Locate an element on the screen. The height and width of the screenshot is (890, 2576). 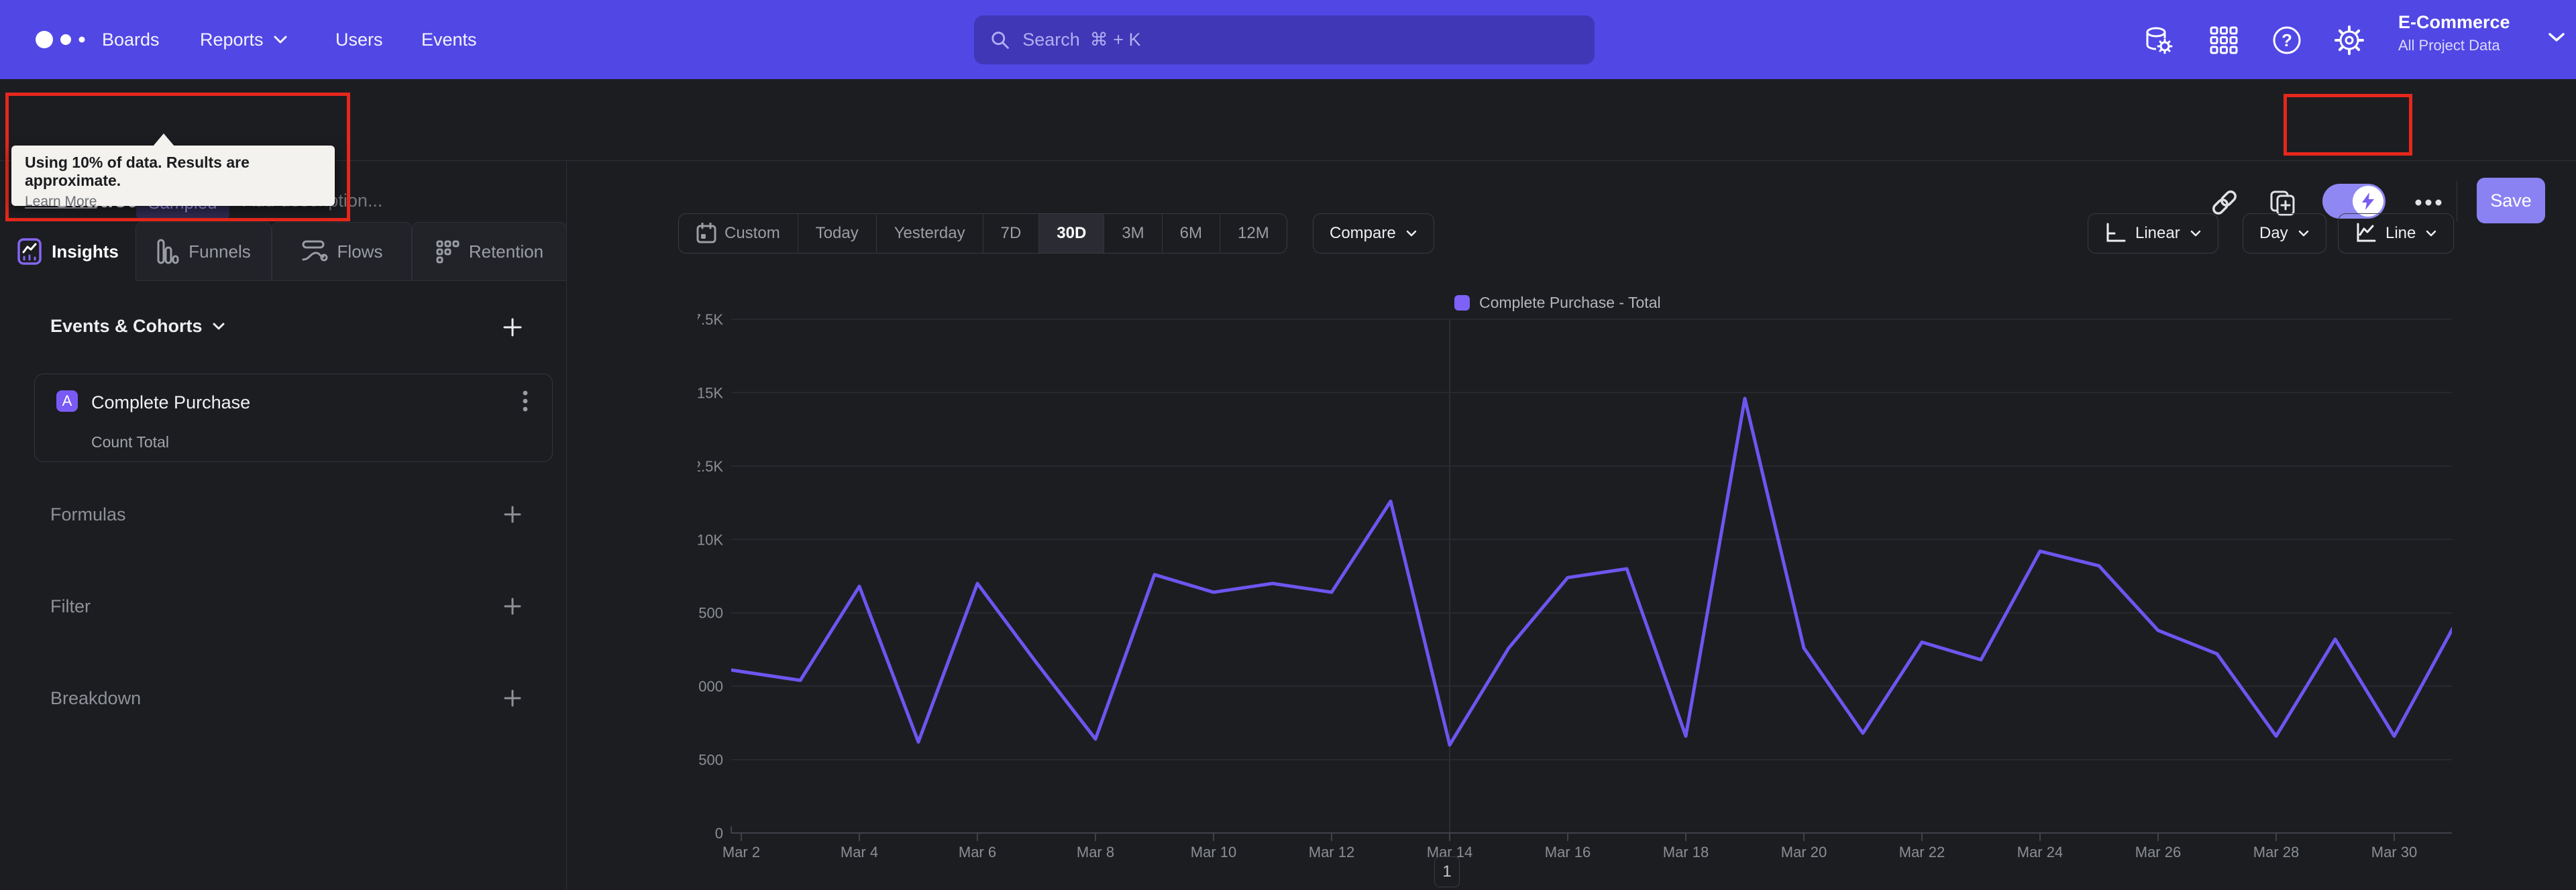
x-axis-label: Mar 2 is located at coordinates (741, 852).